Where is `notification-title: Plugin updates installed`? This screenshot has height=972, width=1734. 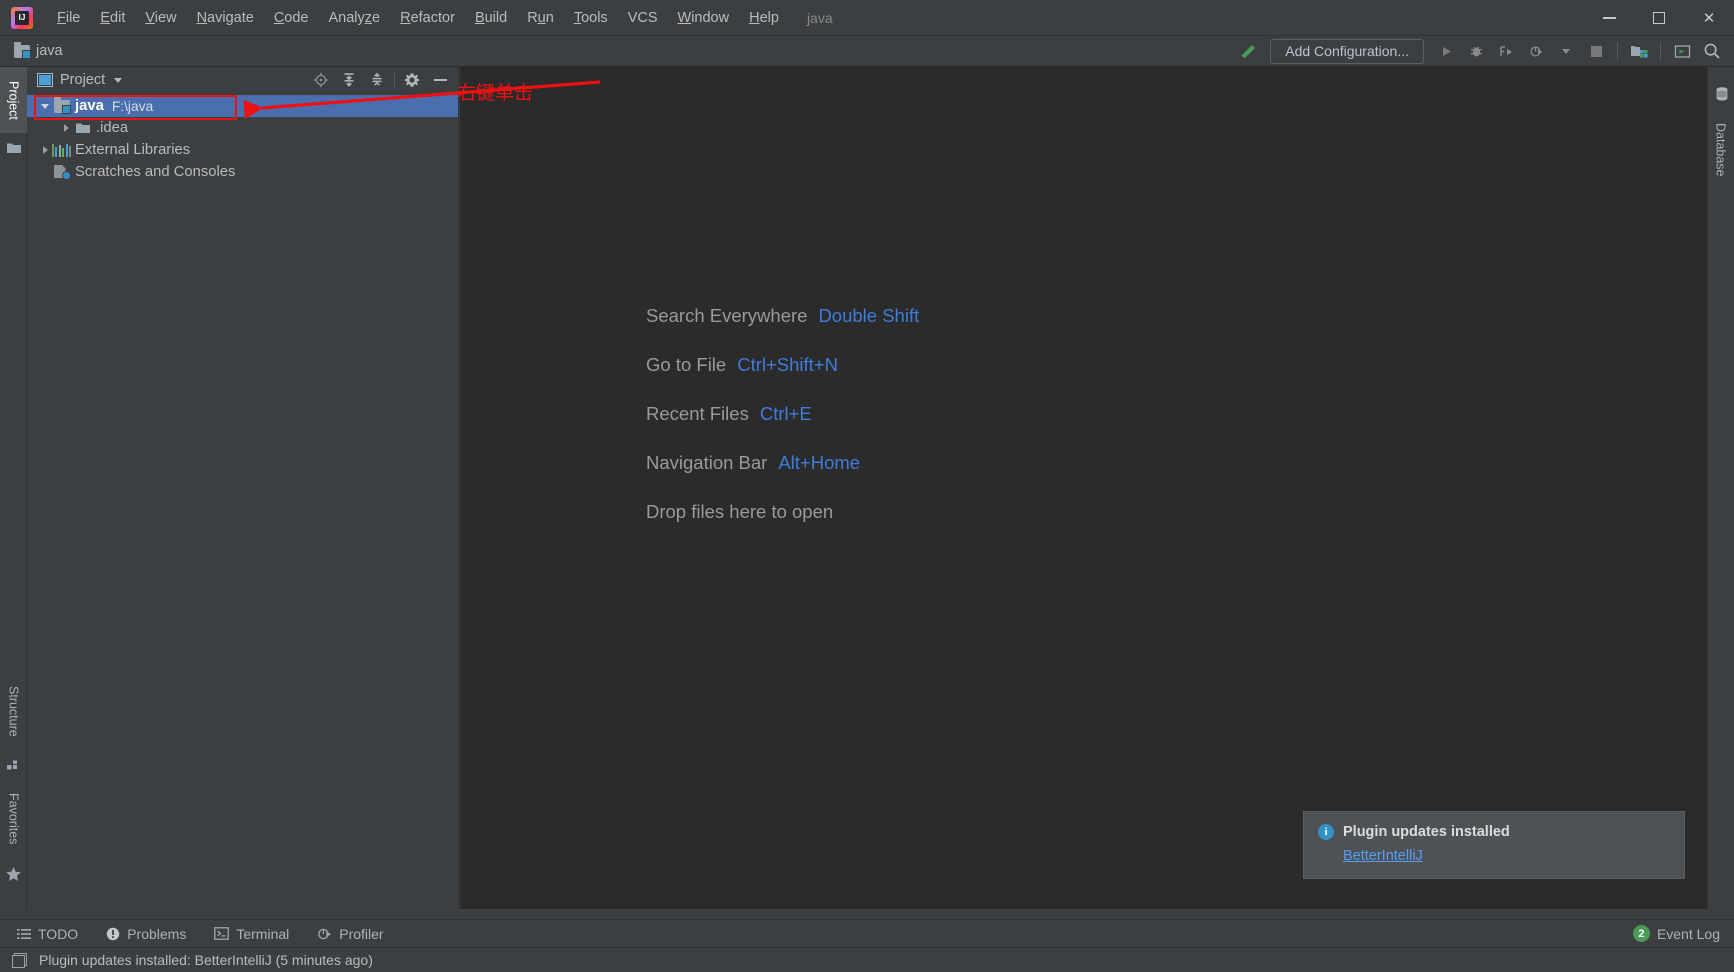
notification-title: Plugin updates installed is located at coordinates (1426, 832).